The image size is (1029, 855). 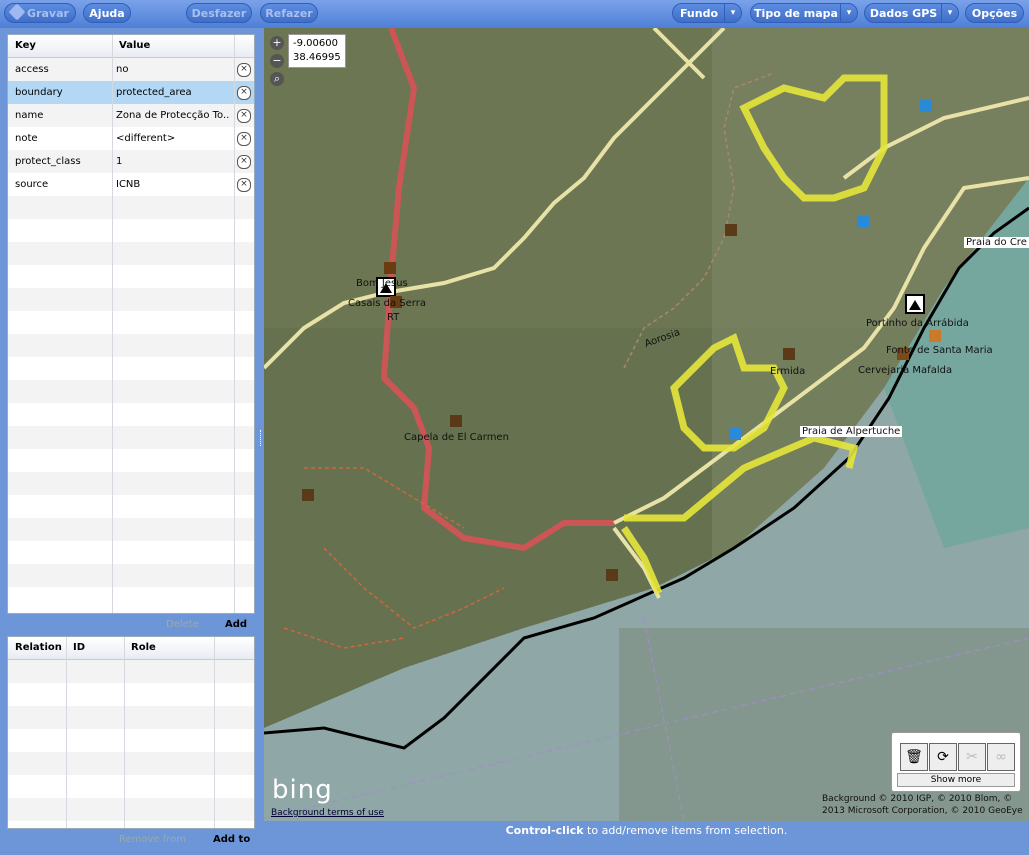 I want to click on undo-button: Desfazer, so click(x=219, y=13).